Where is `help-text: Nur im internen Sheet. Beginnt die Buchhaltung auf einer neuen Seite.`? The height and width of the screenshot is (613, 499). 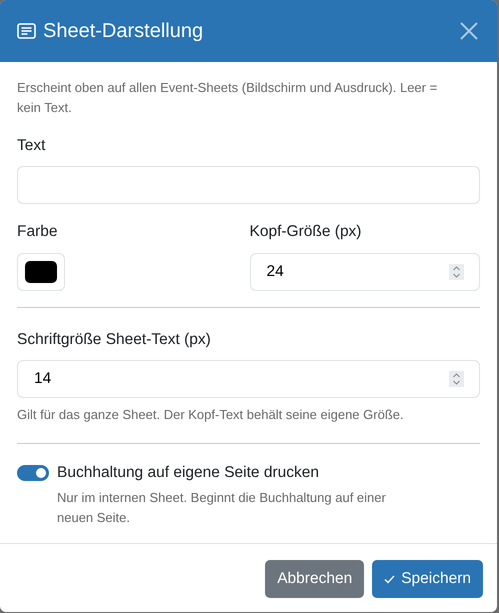 help-text: Nur im internen Sheet. Beginnt die Buchhaltung auf einer neuen Seite. is located at coordinates (222, 507).